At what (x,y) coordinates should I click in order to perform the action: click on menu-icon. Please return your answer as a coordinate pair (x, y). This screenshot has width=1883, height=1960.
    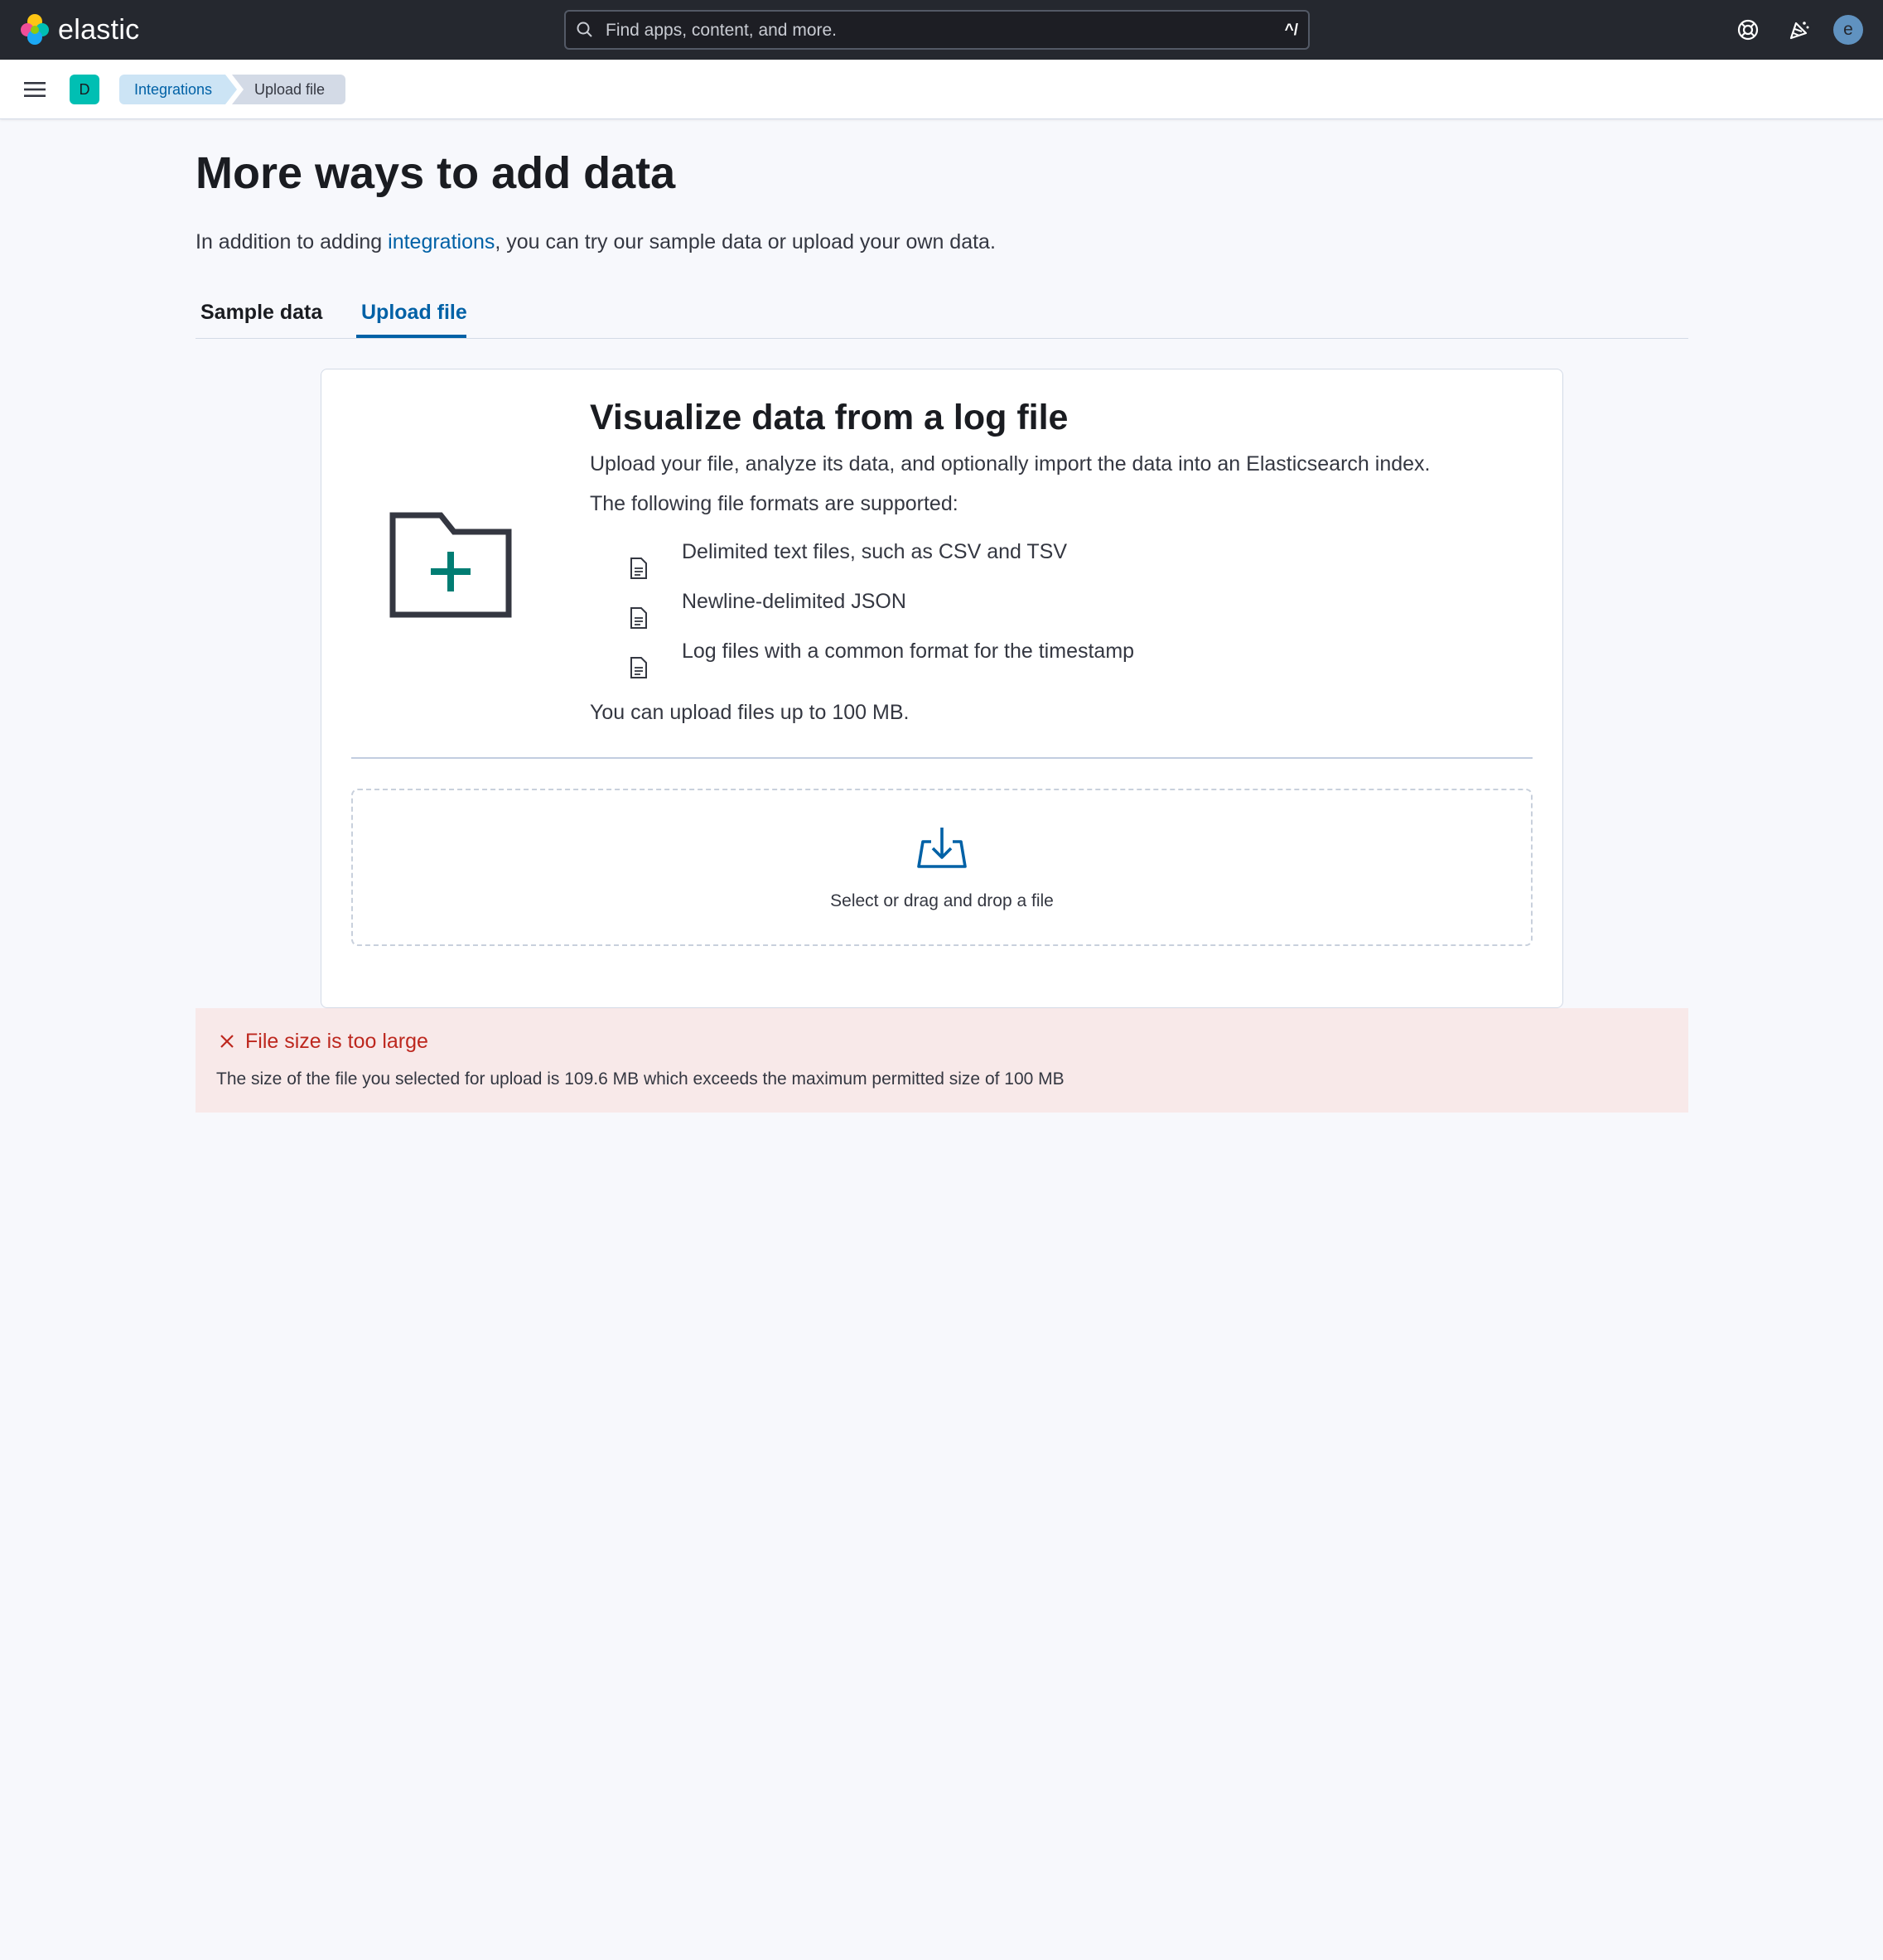
    Looking at the image, I should click on (34, 89).